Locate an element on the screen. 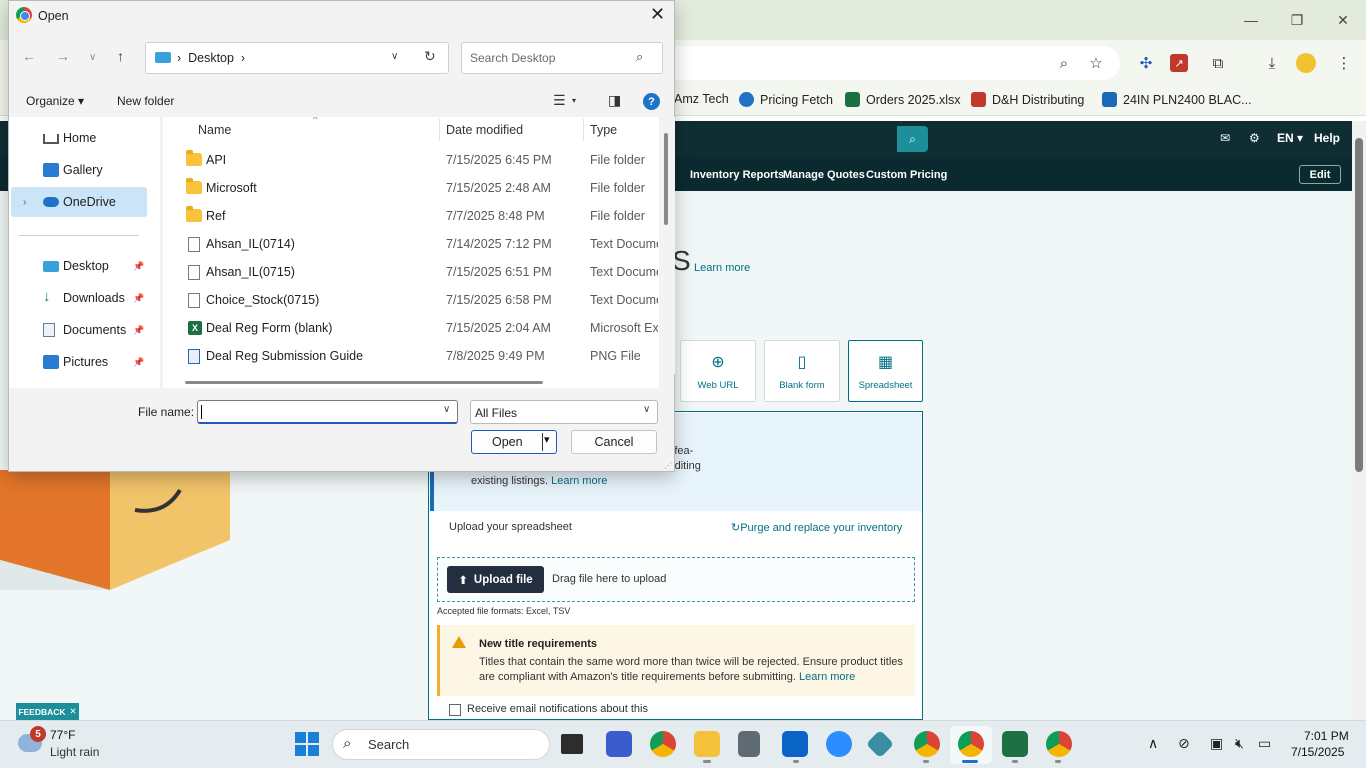 The height and width of the screenshot is (768, 1366). option-web-url: ⊕ Web URL is located at coordinates (718, 371).